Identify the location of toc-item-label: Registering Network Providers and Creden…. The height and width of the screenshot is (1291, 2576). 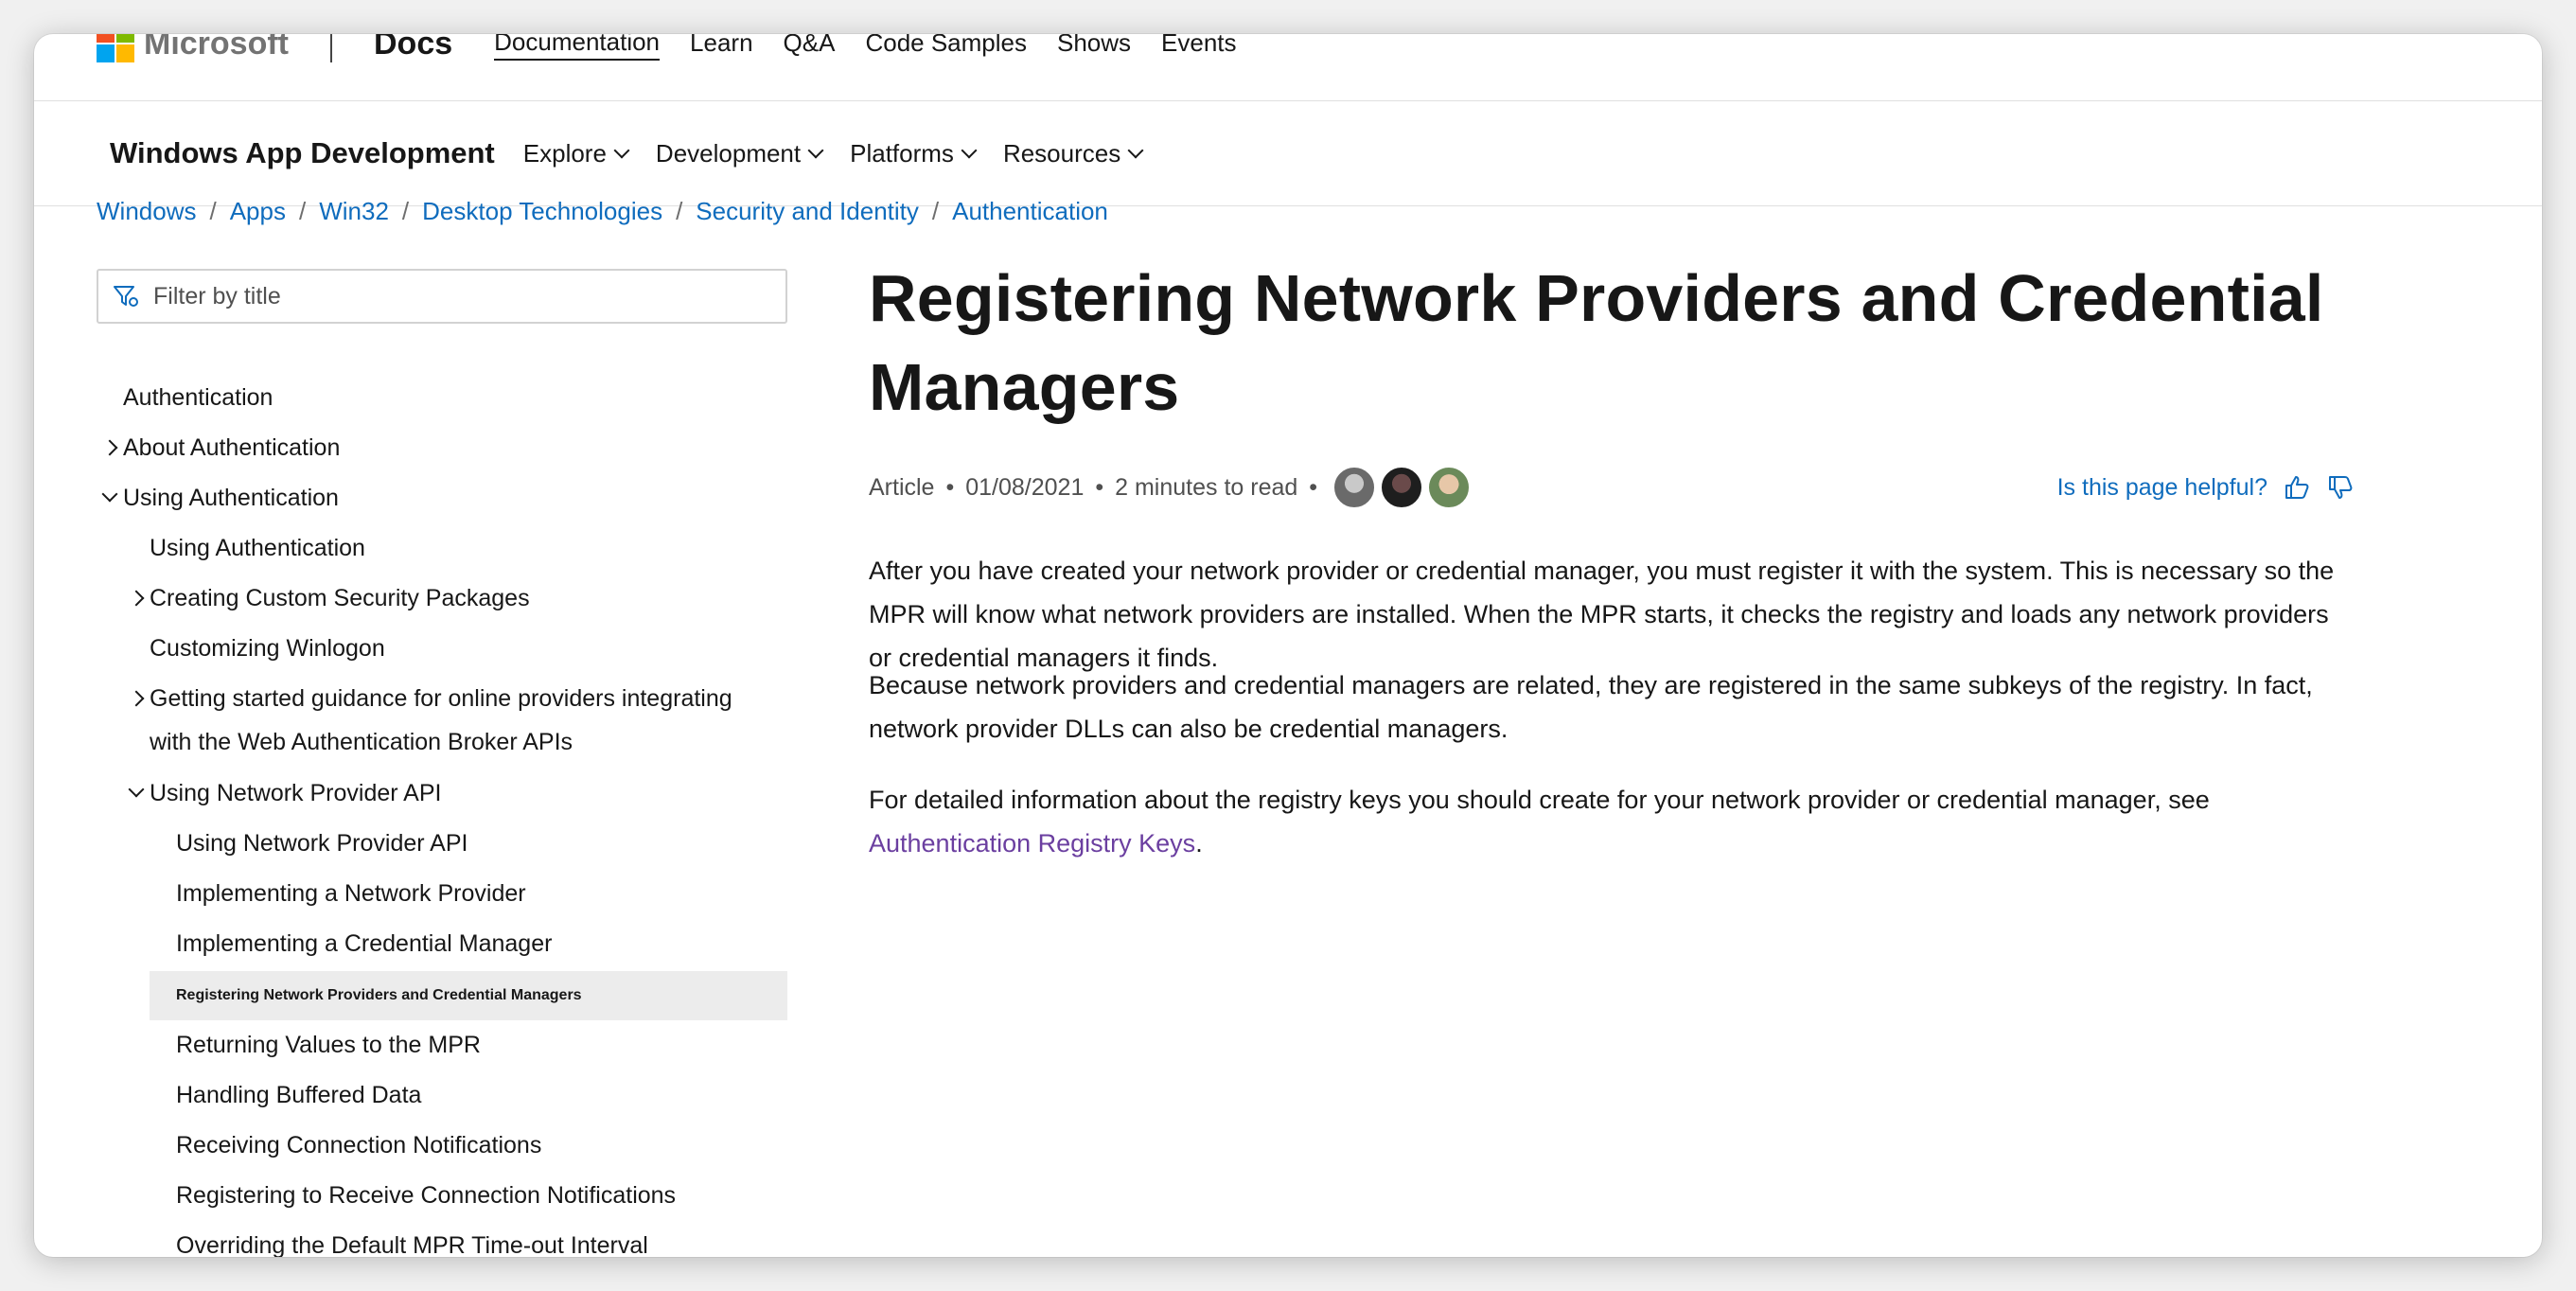
(379, 995).